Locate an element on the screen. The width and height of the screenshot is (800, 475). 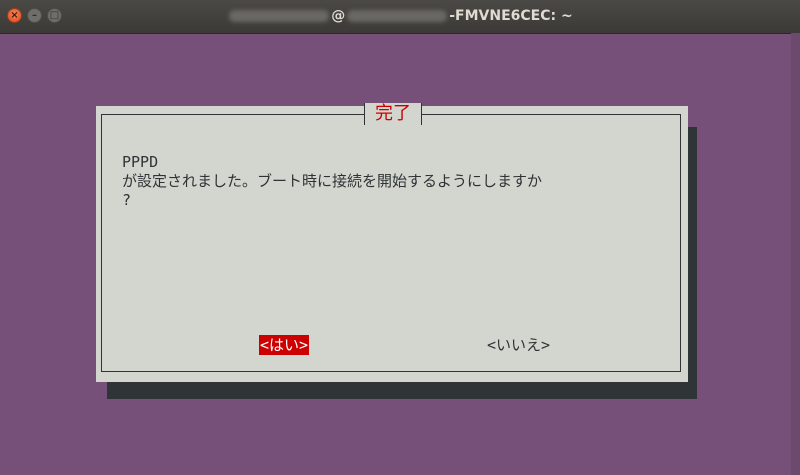
title-at-sign: @ is located at coordinates (338, 16).